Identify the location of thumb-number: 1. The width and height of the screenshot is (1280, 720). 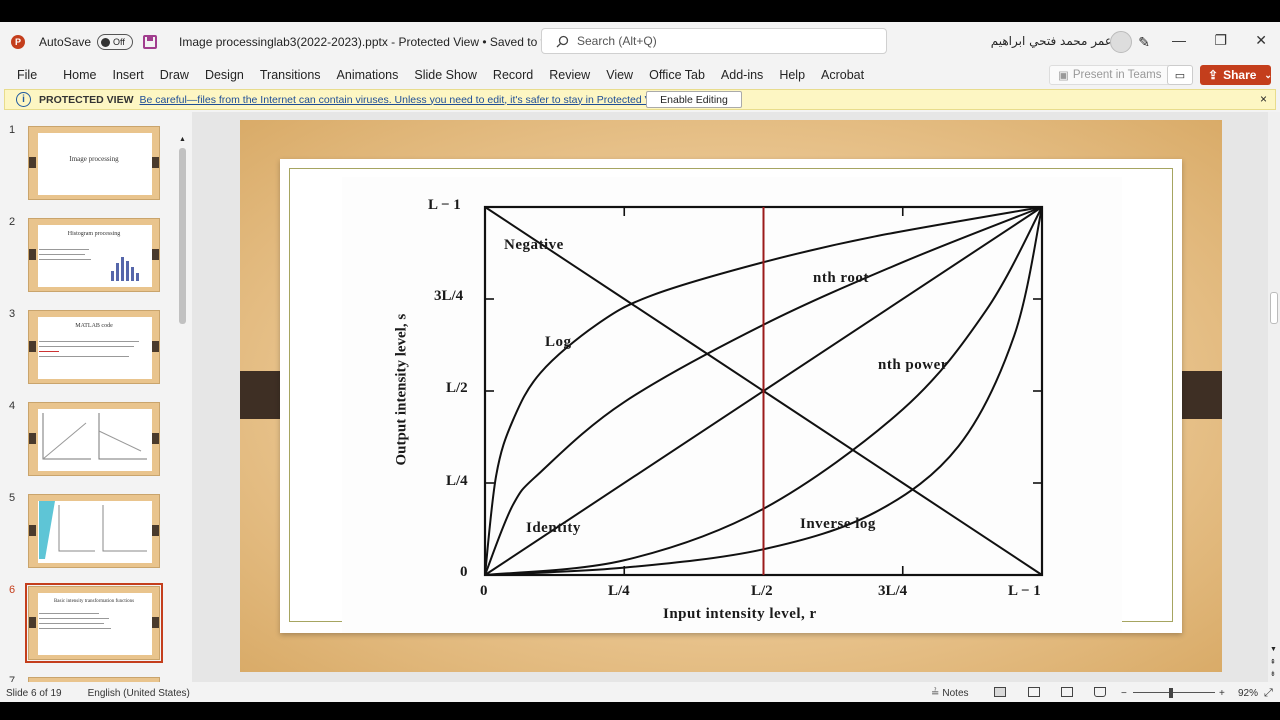
(12, 130).